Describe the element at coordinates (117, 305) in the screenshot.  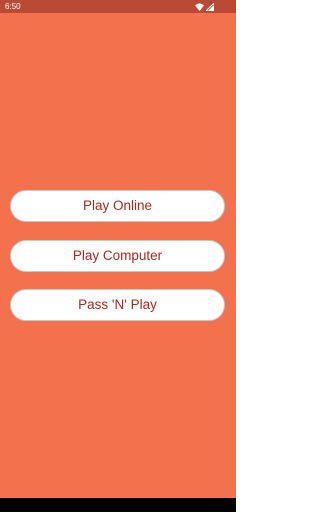
I see `pass-n-play-button: Pass 'N' Play` at that location.